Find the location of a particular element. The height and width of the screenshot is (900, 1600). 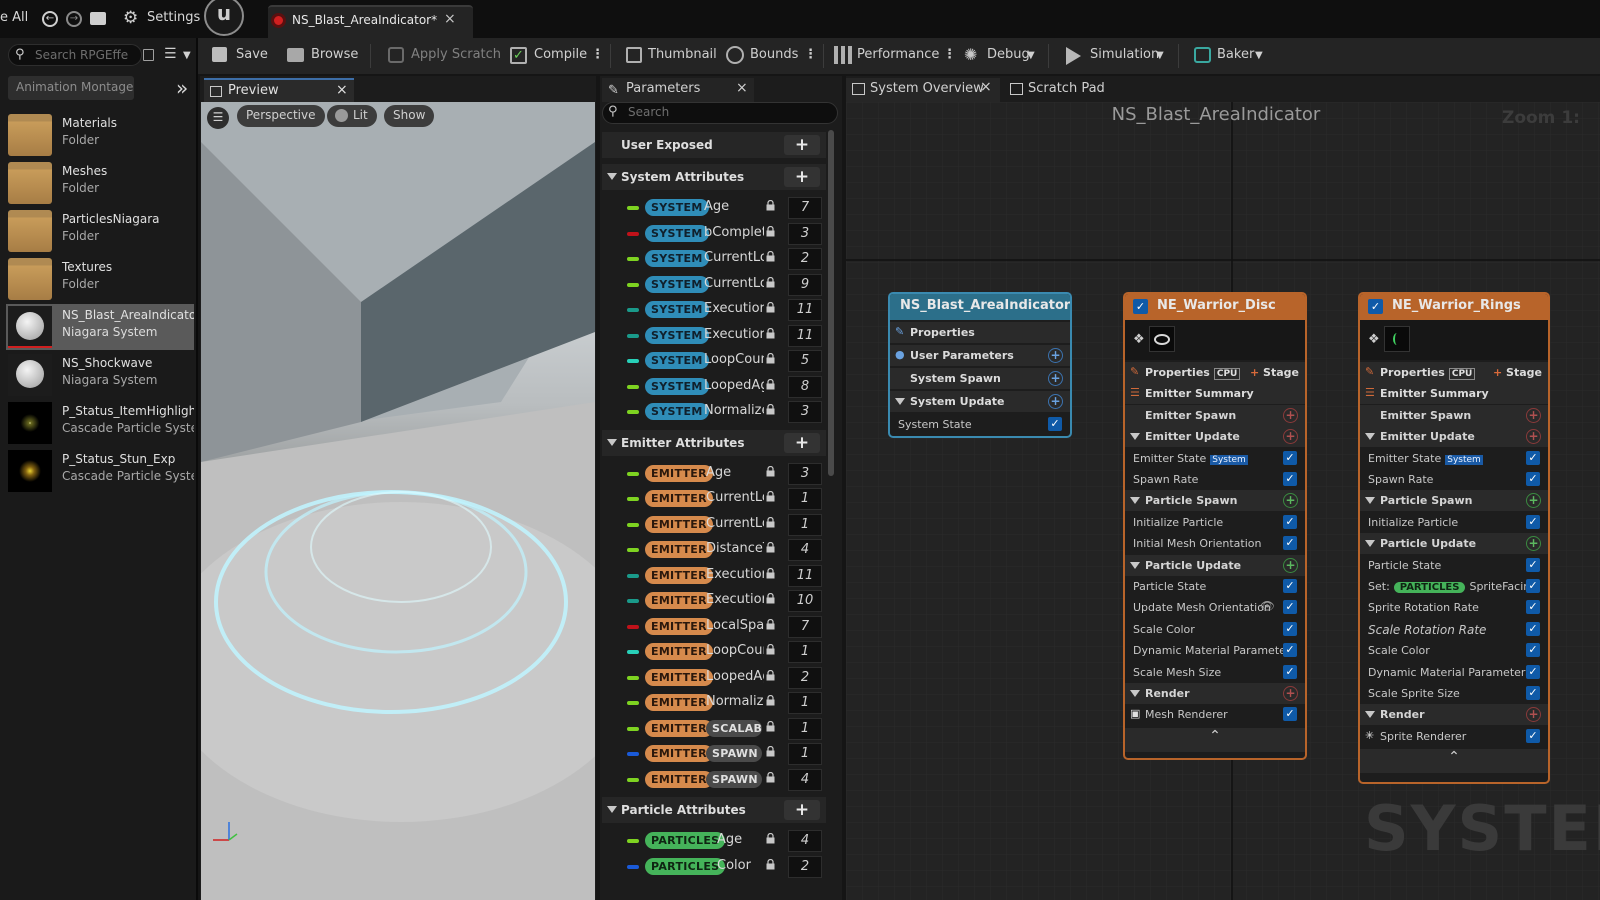

parameter-value: 9 is located at coordinates (805, 284).